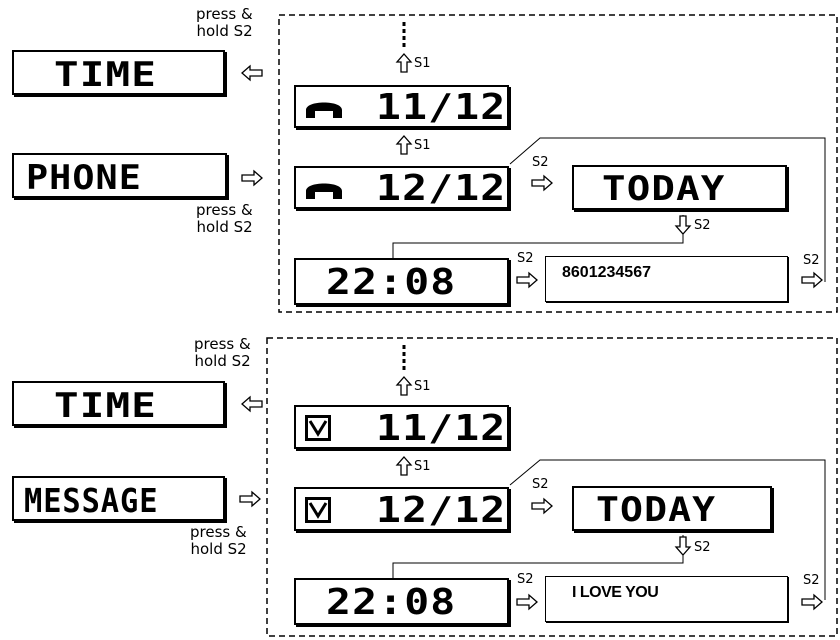 This screenshot has height=640, width=840. Describe the element at coordinates (683, 546) in the screenshot. I see `down-arrow-icon` at that location.